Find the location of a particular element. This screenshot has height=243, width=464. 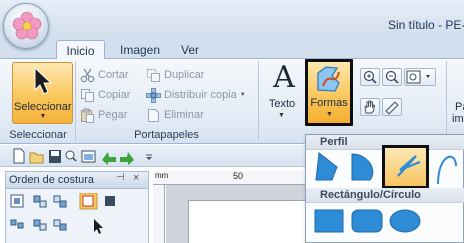

duplicate-icon is located at coordinates (153, 75).